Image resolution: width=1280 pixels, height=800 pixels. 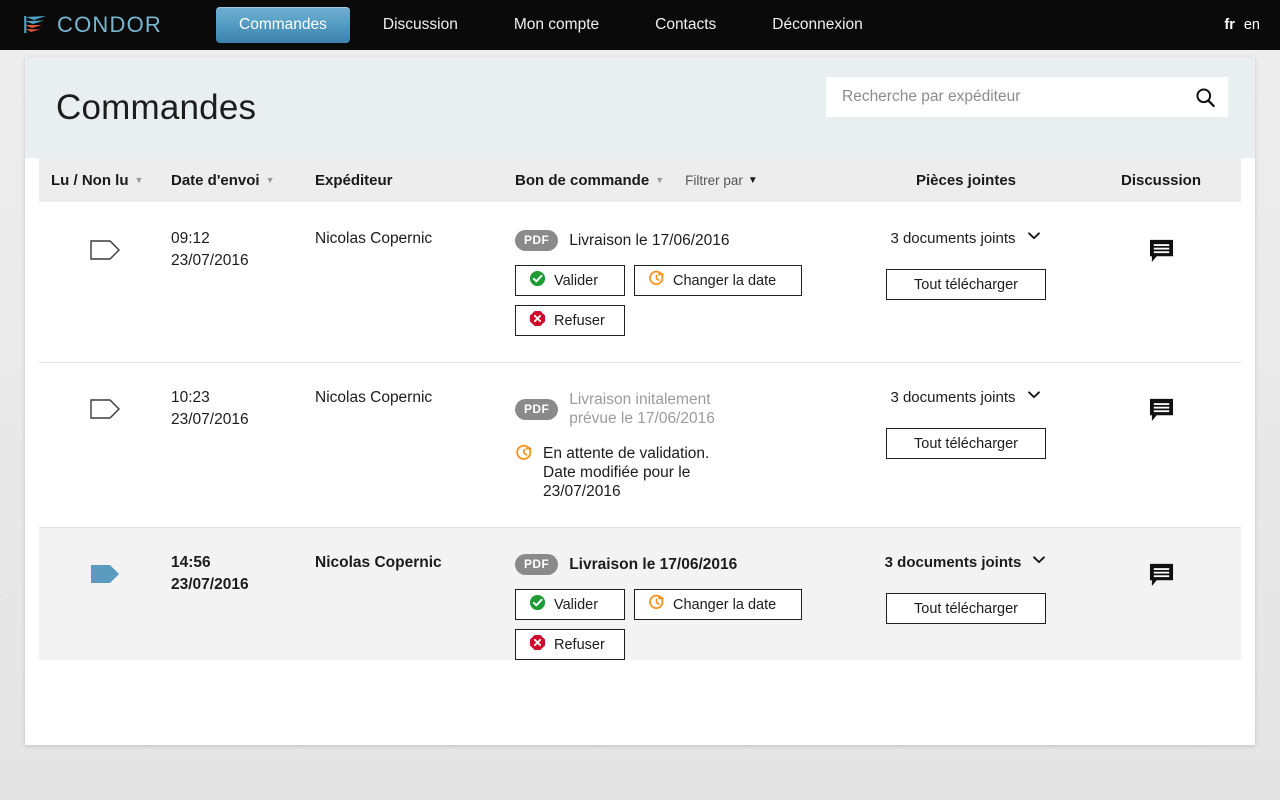 I want to click on column-header-order-label: Bon de commande, so click(x=582, y=180).